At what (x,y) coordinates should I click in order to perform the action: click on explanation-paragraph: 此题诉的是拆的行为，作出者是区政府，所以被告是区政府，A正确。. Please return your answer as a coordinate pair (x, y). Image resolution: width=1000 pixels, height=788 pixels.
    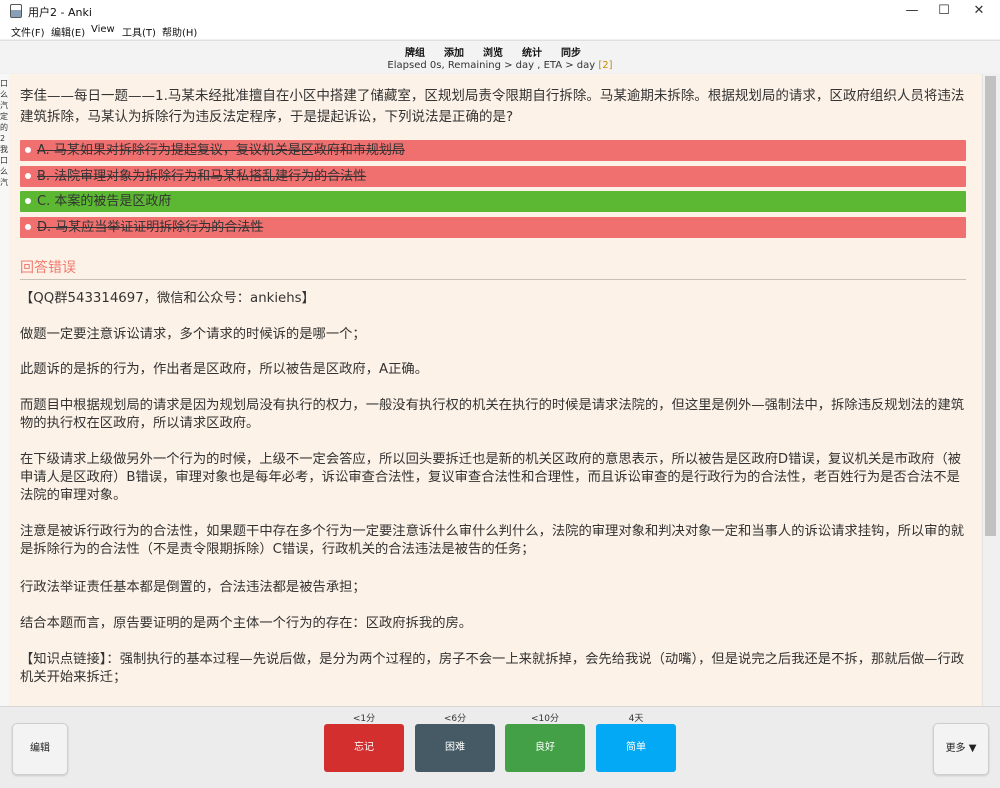
    Looking at the image, I should click on (224, 369).